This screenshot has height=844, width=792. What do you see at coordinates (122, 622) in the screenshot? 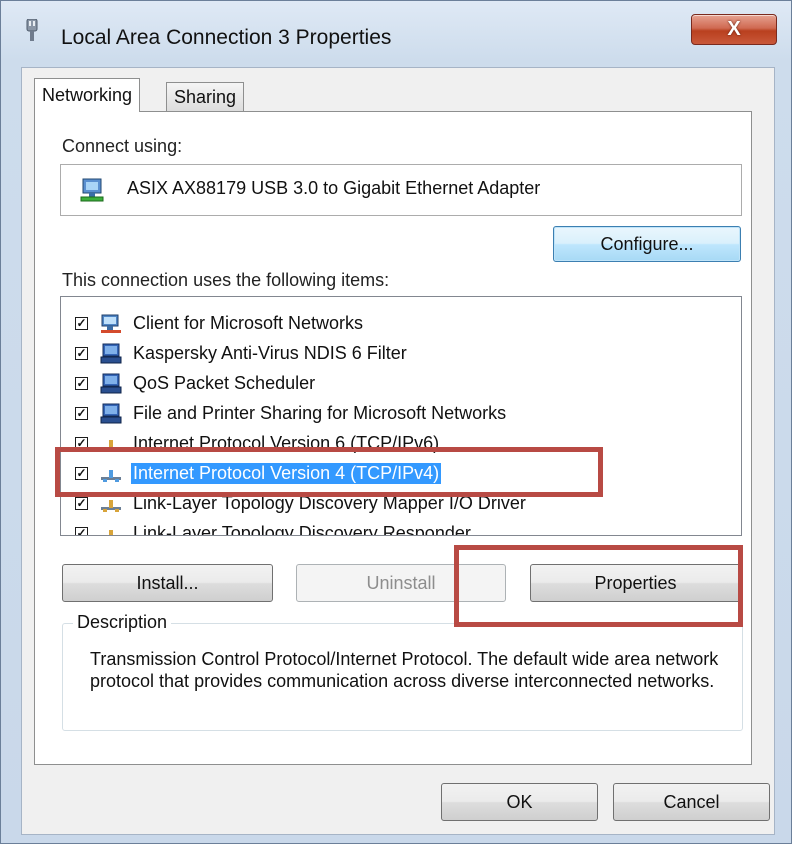
I see `description-title: Description` at bounding box center [122, 622].